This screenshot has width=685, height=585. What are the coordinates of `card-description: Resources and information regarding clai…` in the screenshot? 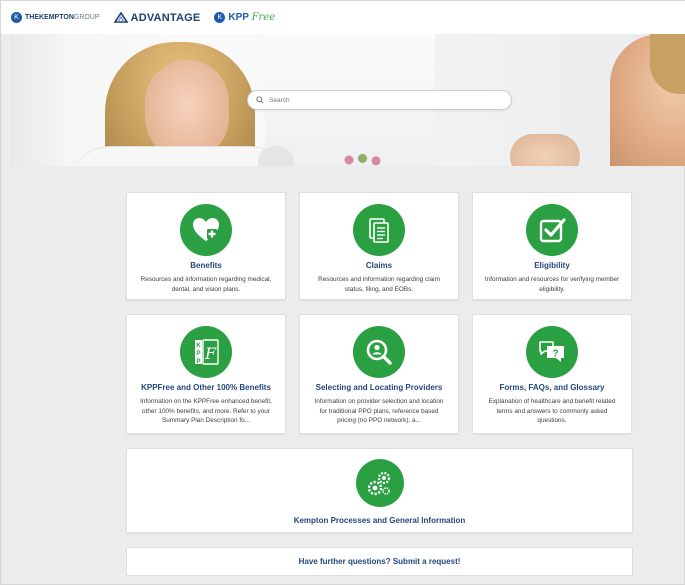 It's located at (379, 284).